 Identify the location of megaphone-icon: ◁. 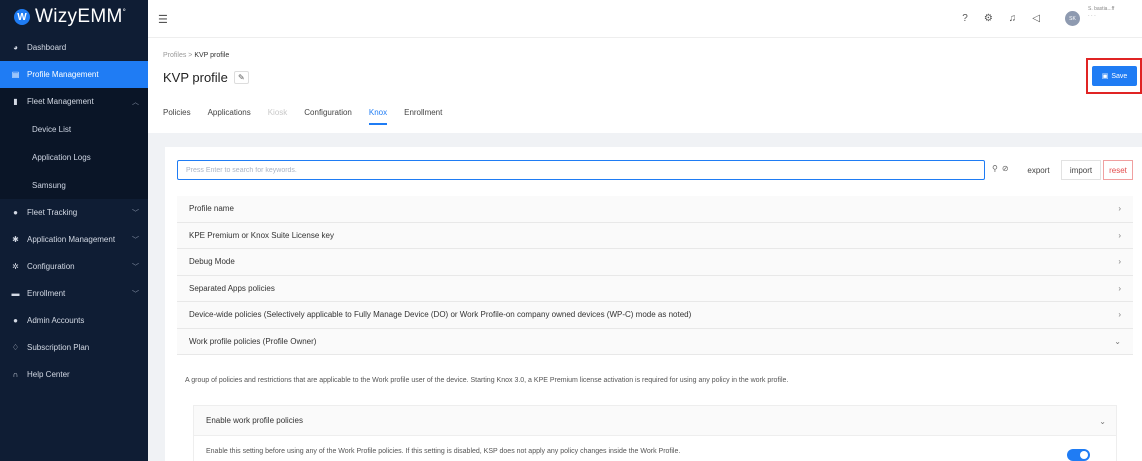
(1036, 18).